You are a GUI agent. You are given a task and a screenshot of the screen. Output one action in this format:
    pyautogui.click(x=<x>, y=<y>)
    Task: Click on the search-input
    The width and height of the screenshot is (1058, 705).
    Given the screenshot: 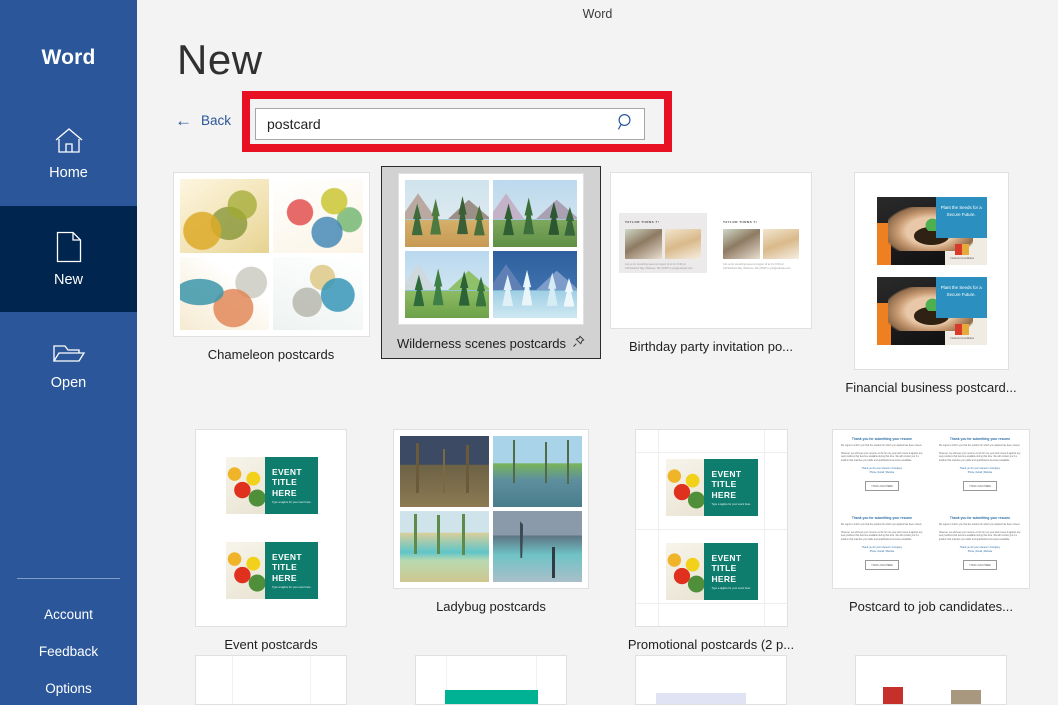 What is the action you would take?
    pyautogui.click(x=441, y=124)
    